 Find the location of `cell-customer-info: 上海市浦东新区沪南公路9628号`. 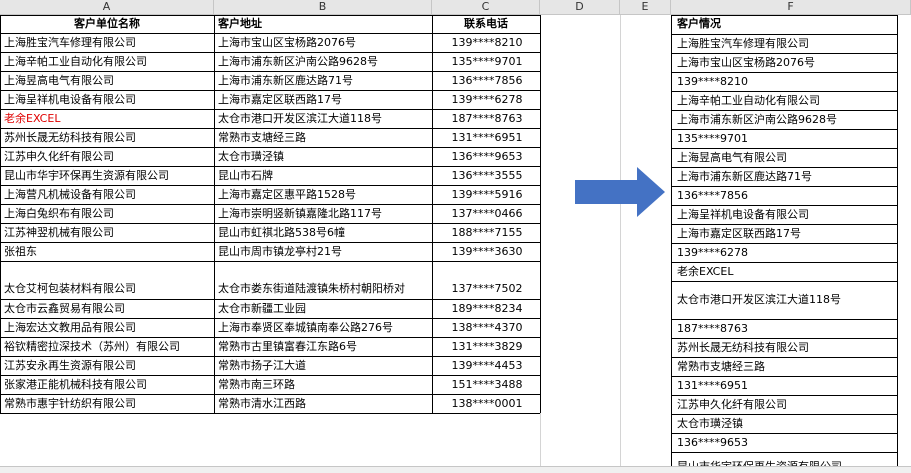

cell-customer-info: 上海市浦东新区沪南公路9628号 is located at coordinates (792, 119).